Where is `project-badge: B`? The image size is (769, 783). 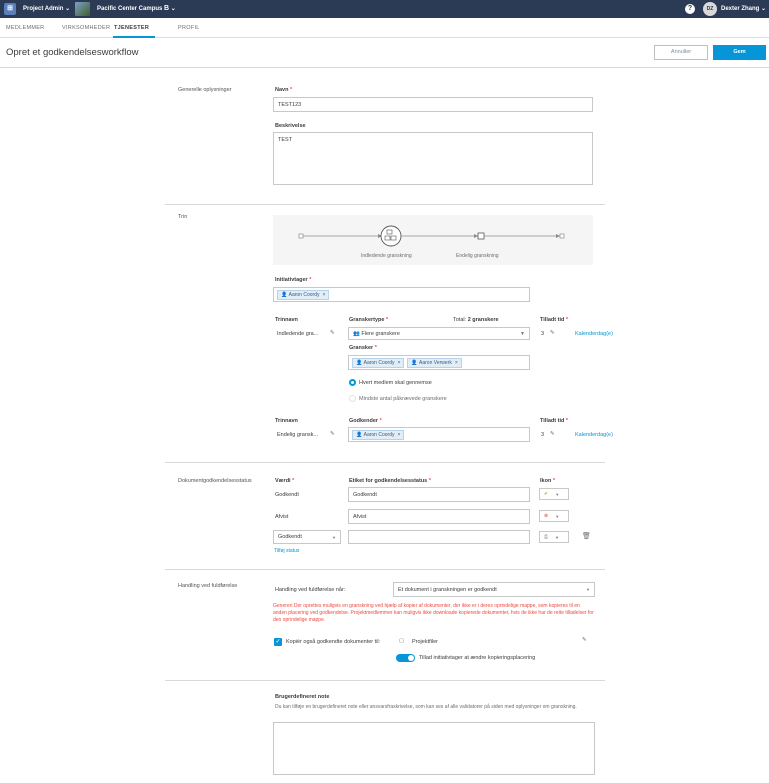
project-badge: B is located at coordinates (167, 8).